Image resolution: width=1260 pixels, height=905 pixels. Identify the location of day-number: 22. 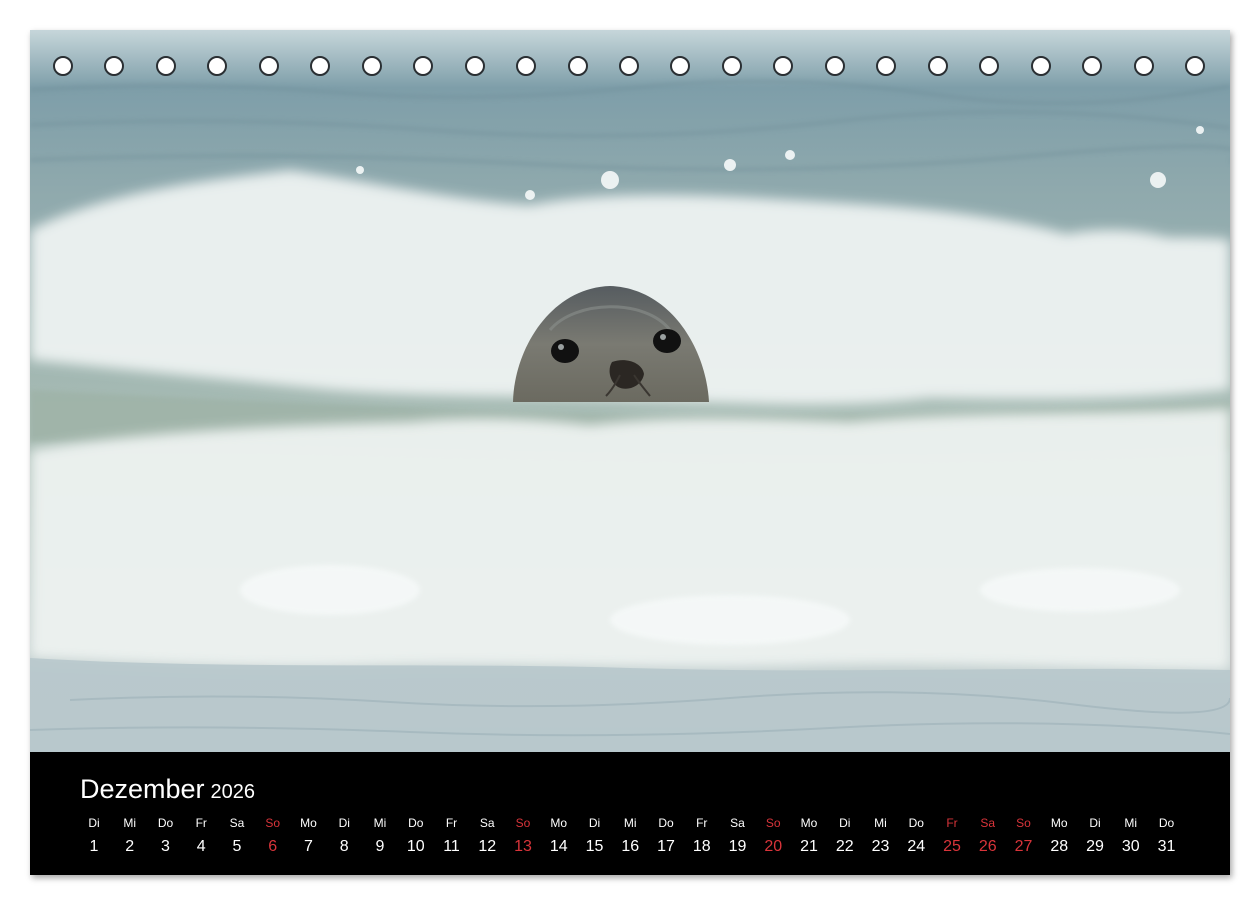
(844, 846).